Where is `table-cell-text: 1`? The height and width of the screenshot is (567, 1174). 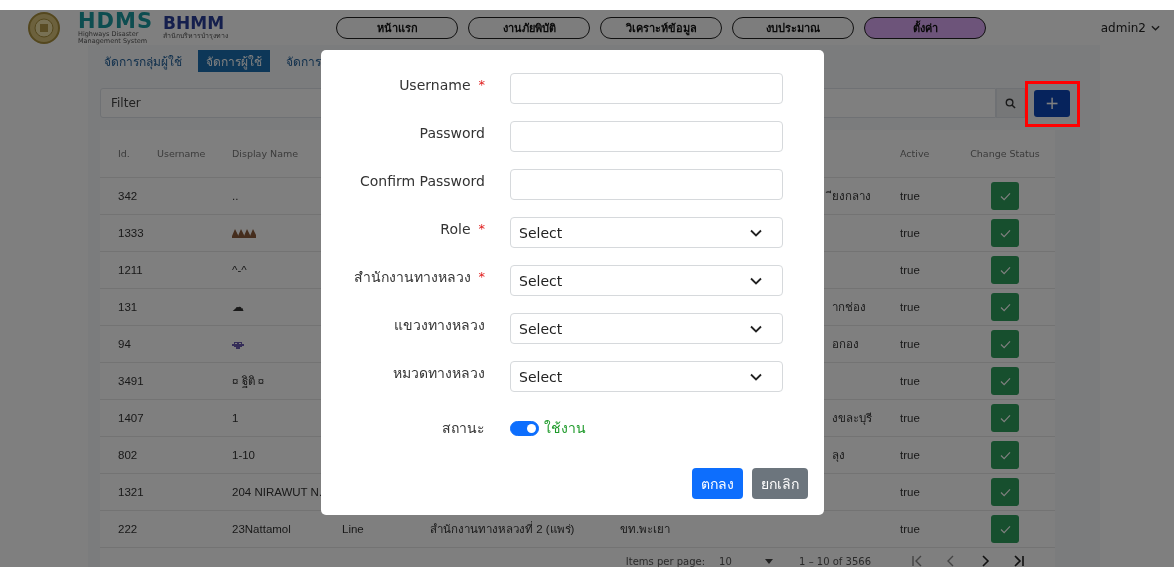 table-cell-text: 1 is located at coordinates (235, 418).